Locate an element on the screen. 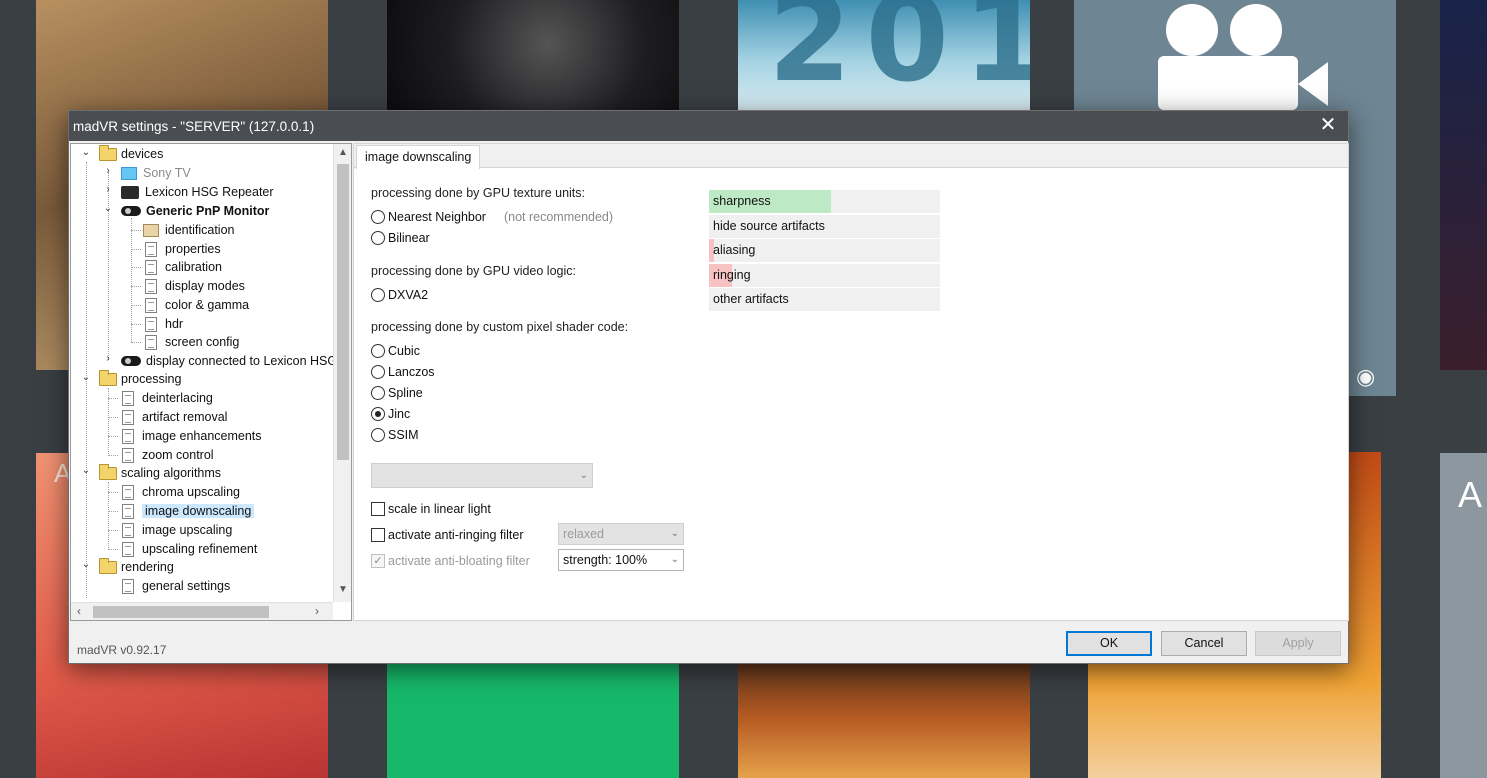  option-ssim: SSIM is located at coordinates (395, 435).